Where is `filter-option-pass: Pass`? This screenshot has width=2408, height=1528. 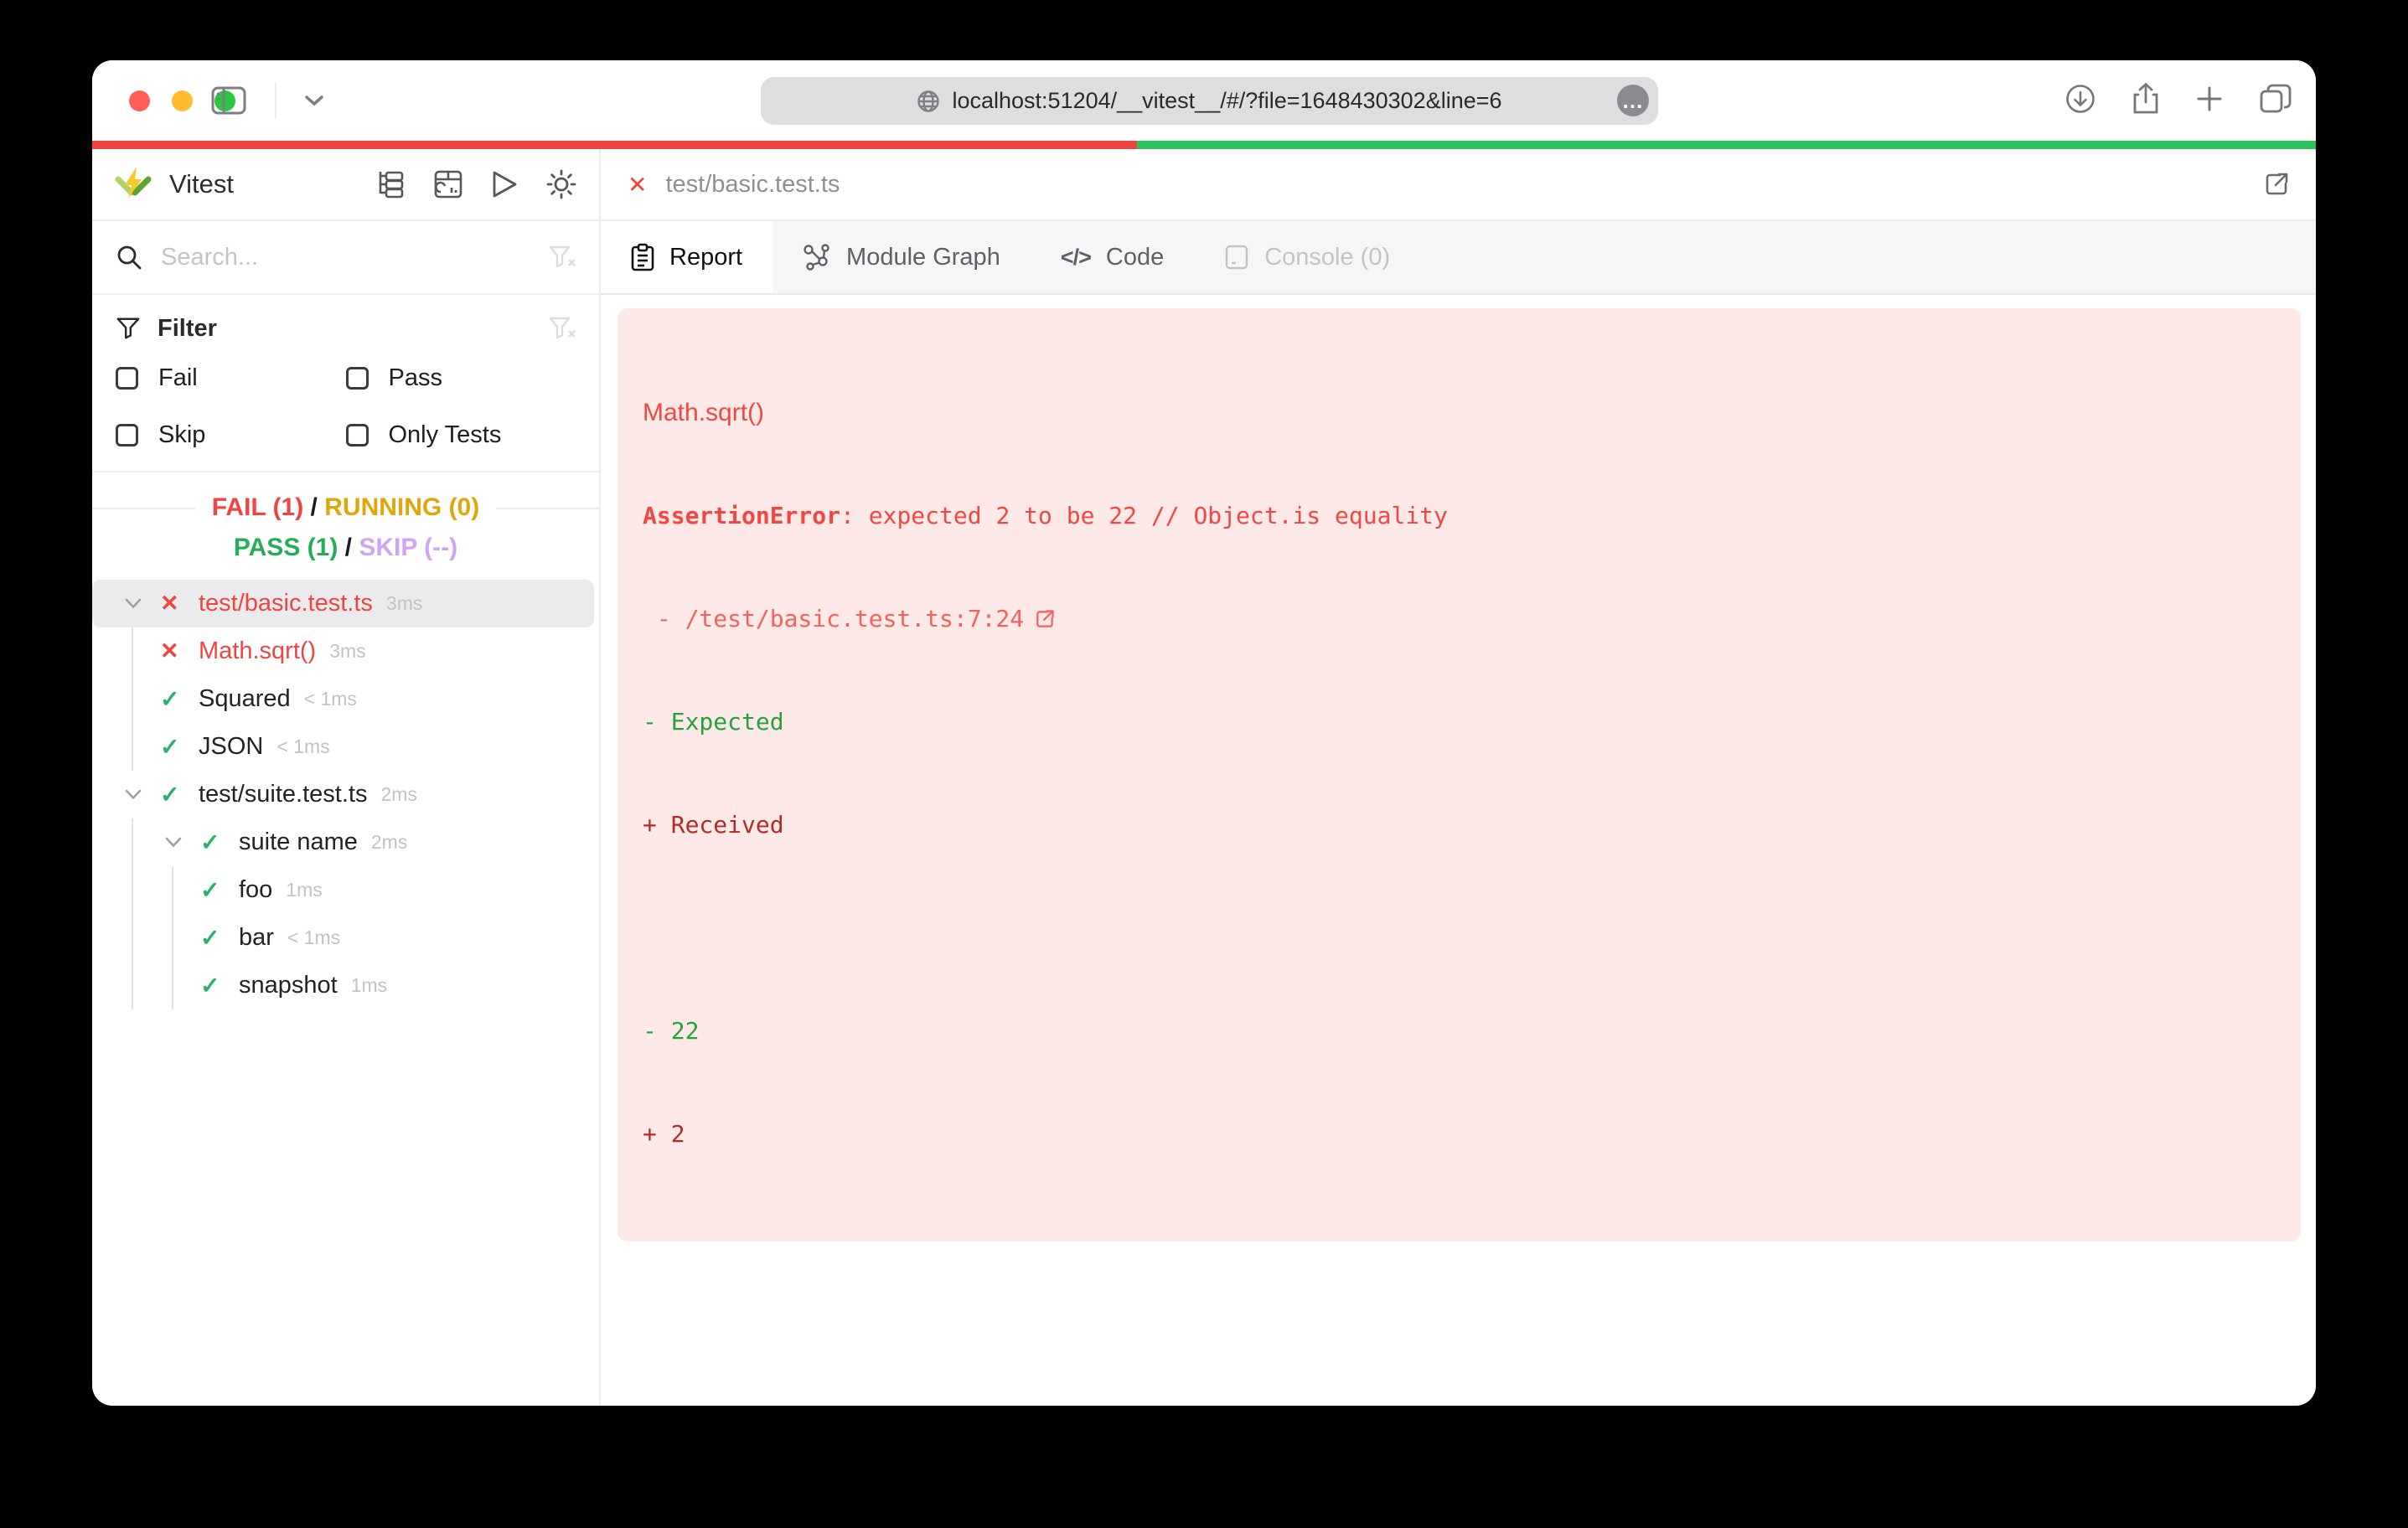 filter-option-pass: Pass is located at coordinates (460, 378).